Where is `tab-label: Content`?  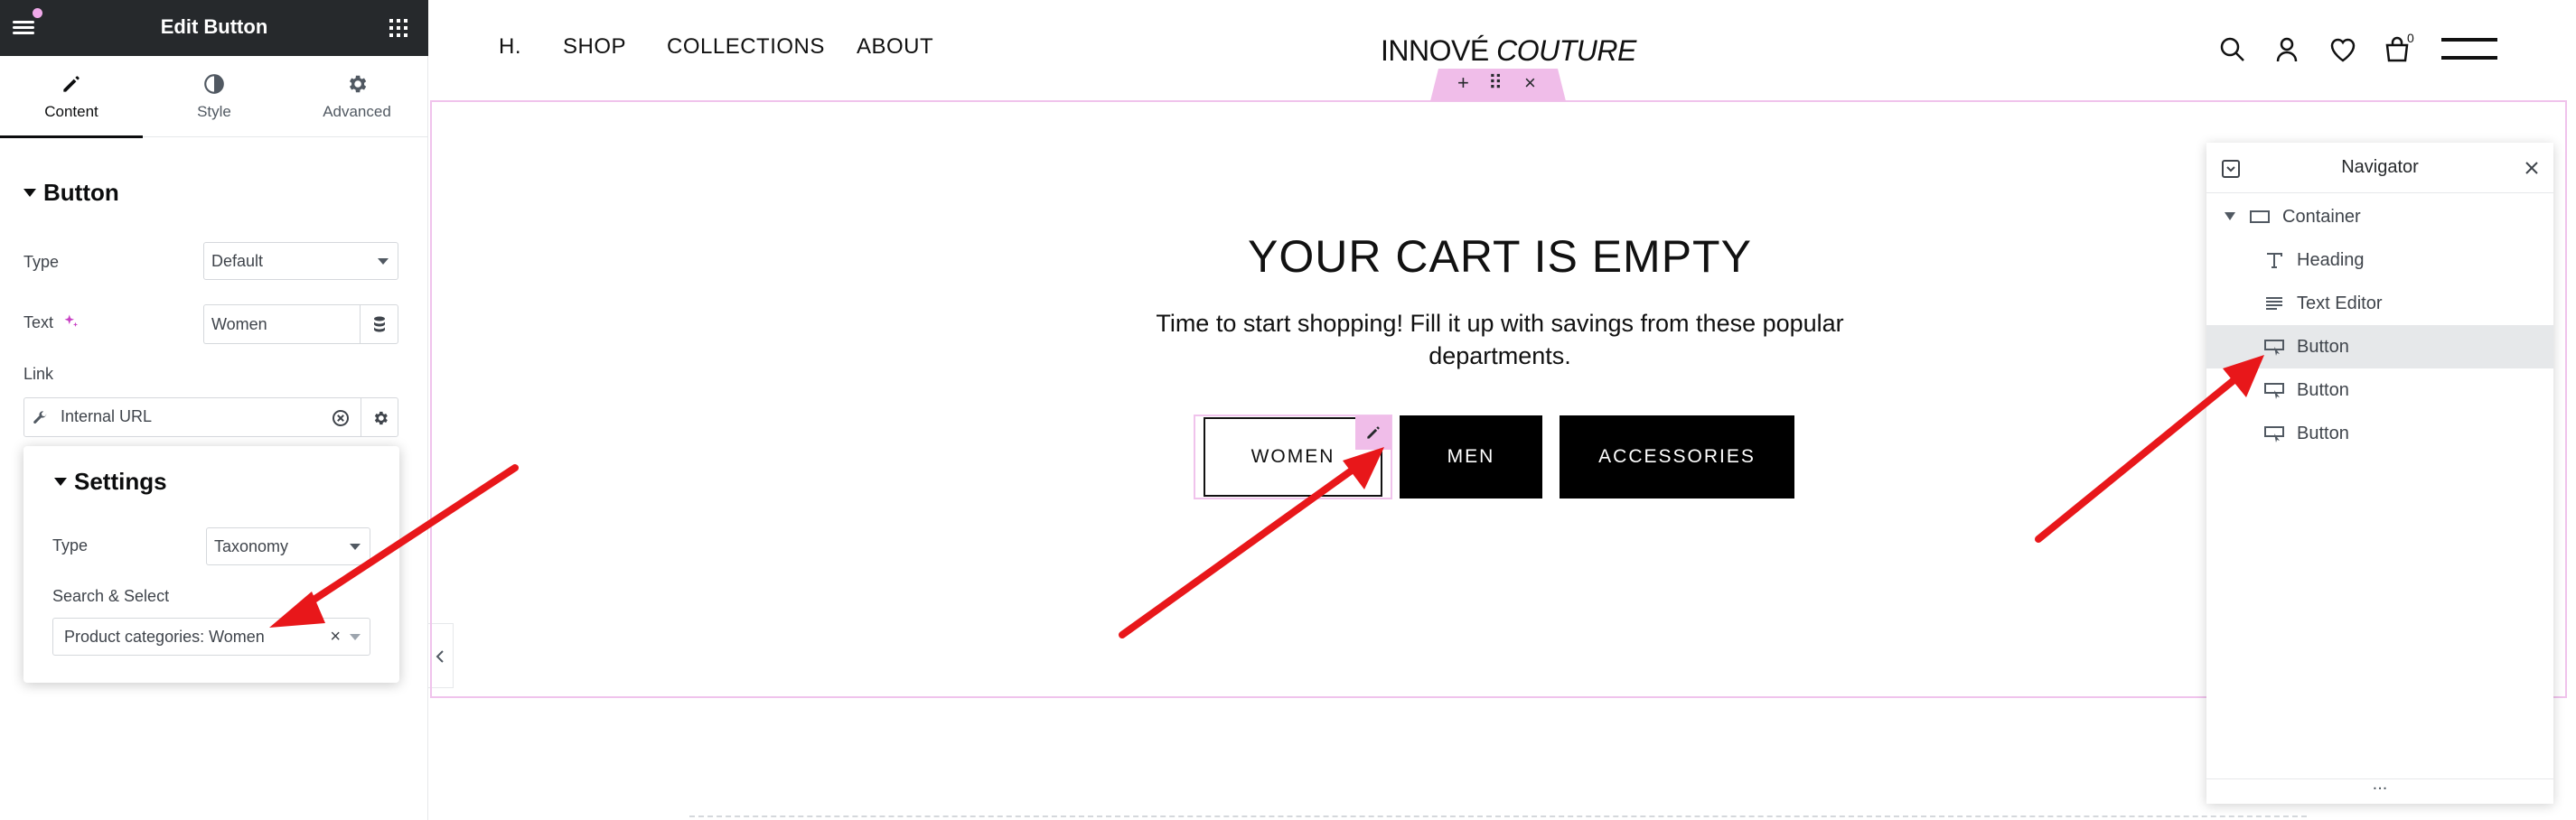
tab-label: Content is located at coordinates (71, 112).